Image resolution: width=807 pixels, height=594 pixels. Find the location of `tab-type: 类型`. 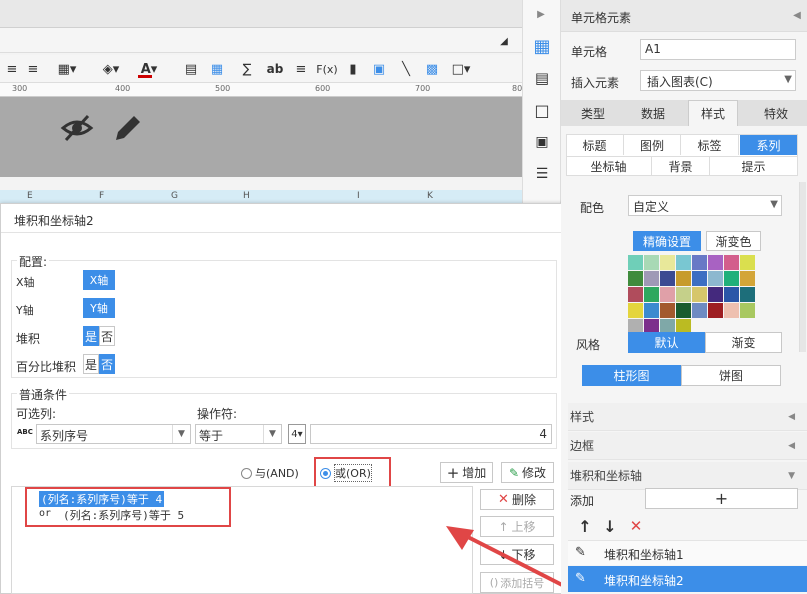

tab-type: 类型 is located at coordinates (593, 113).